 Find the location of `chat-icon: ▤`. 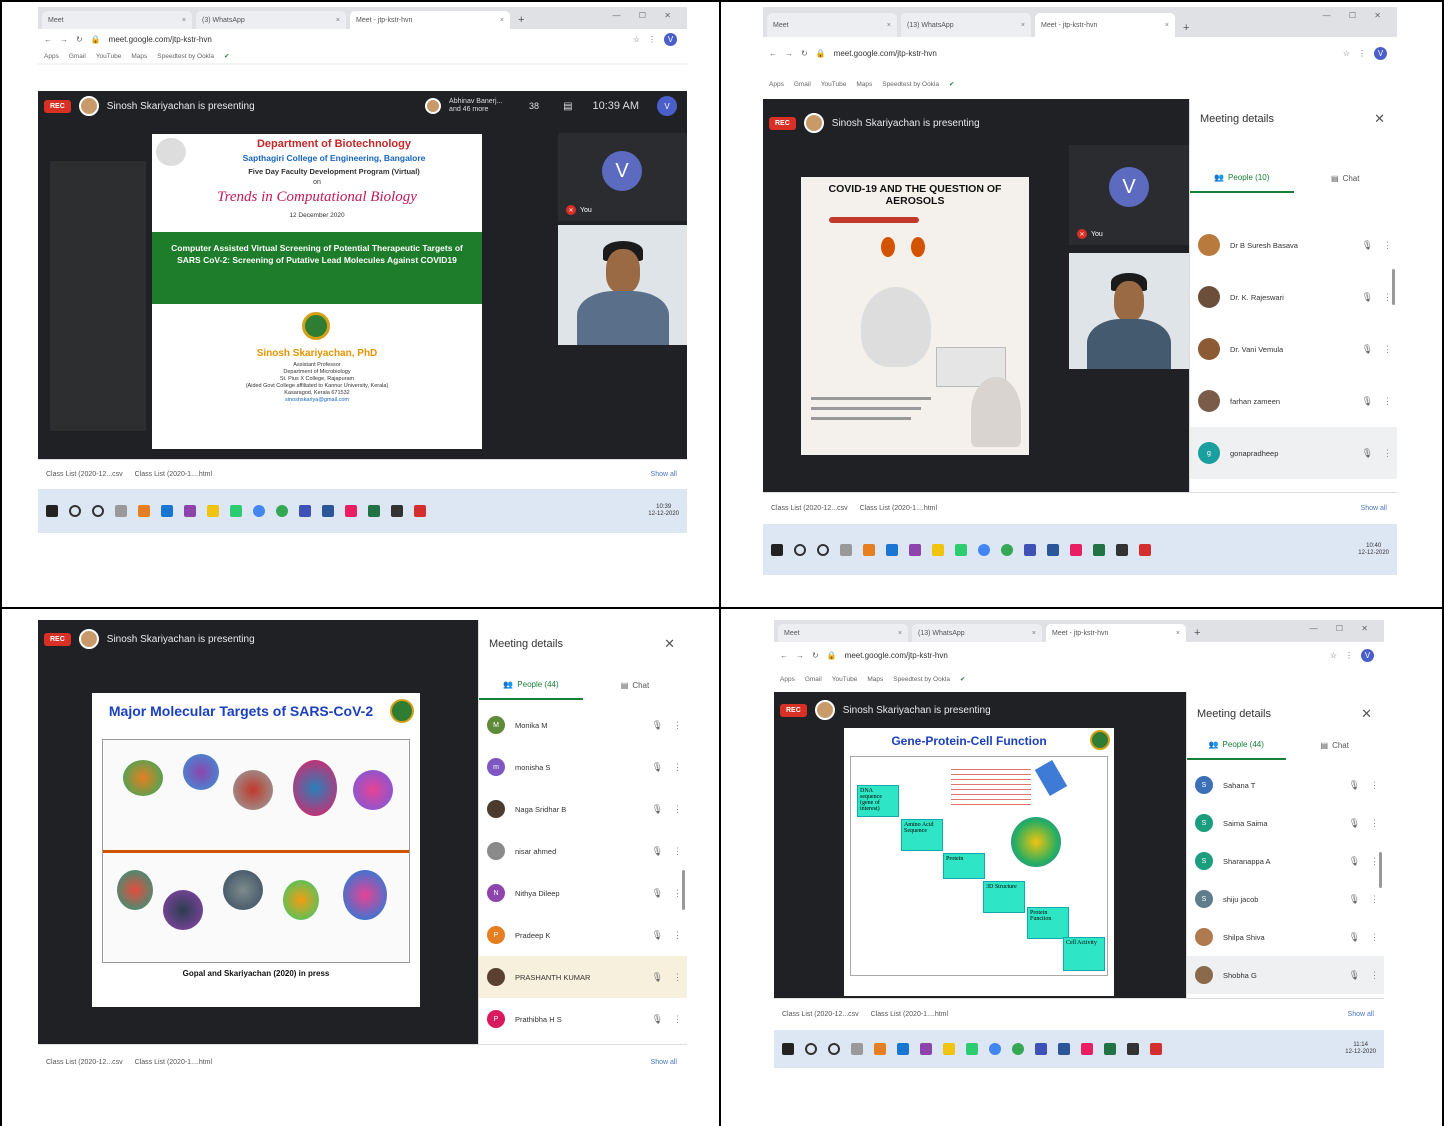

chat-icon: ▤ is located at coordinates (567, 106).